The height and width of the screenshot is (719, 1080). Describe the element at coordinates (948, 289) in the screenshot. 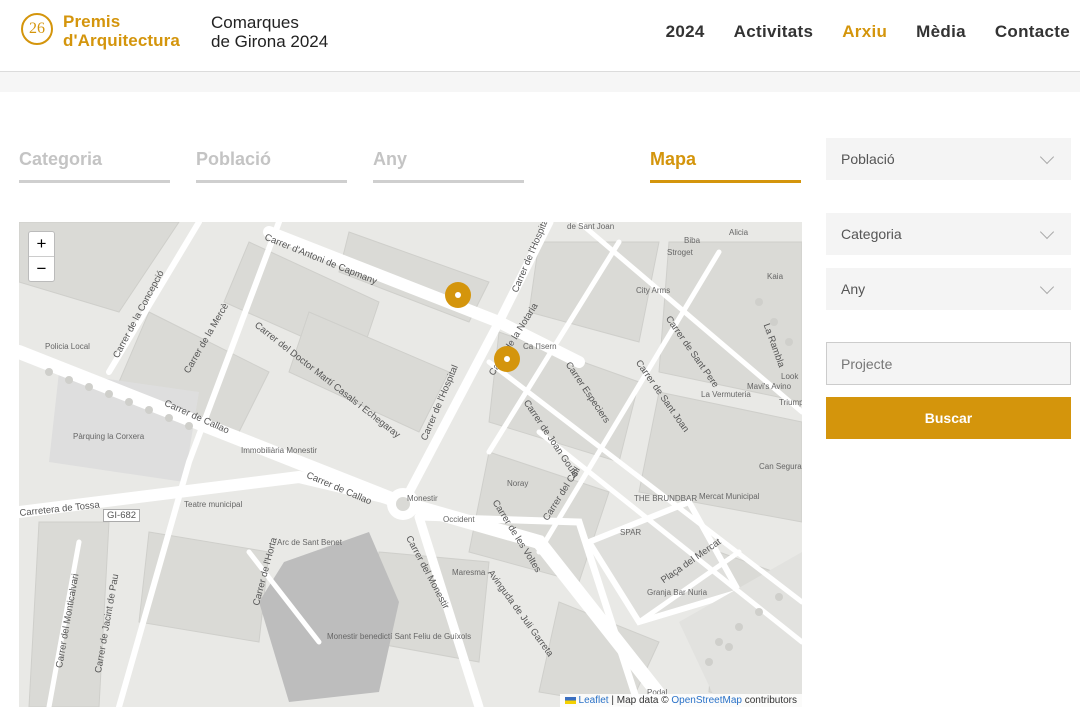

I see `any-select: Any` at that location.